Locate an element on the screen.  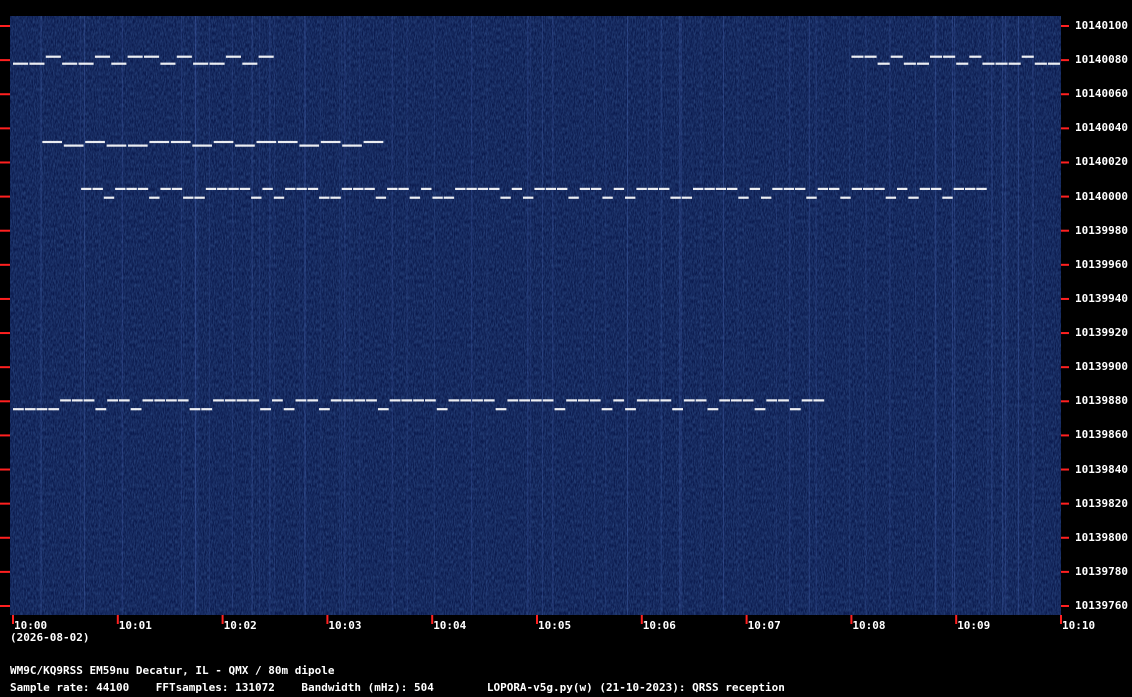
y-tick-label: 10140060 is located at coordinates (1101, 94).